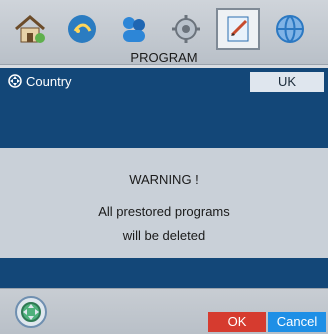  Describe the element at coordinates (237, 322) in the screenshot. I see `ok-button: OK` at that location.